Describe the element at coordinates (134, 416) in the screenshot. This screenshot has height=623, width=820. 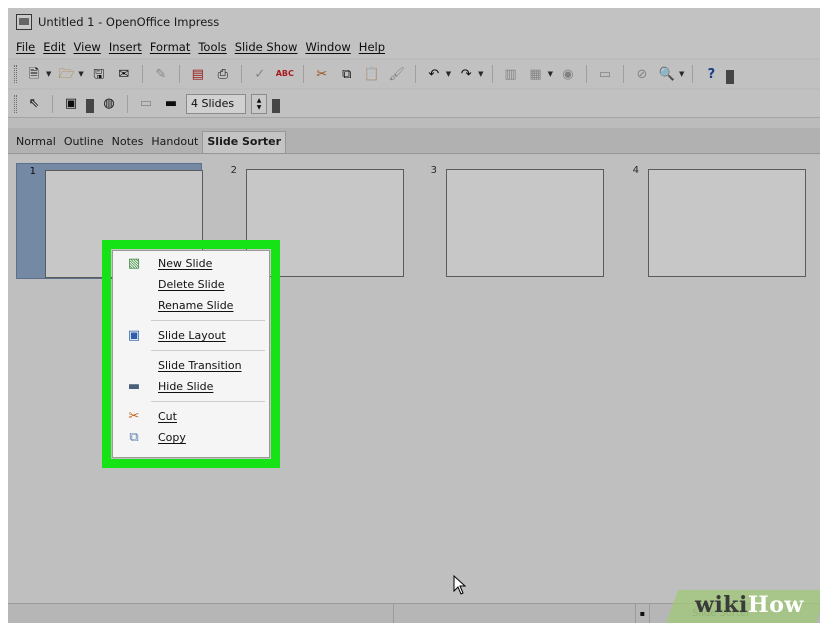
I see `scissors-icon: ✂` at that location.